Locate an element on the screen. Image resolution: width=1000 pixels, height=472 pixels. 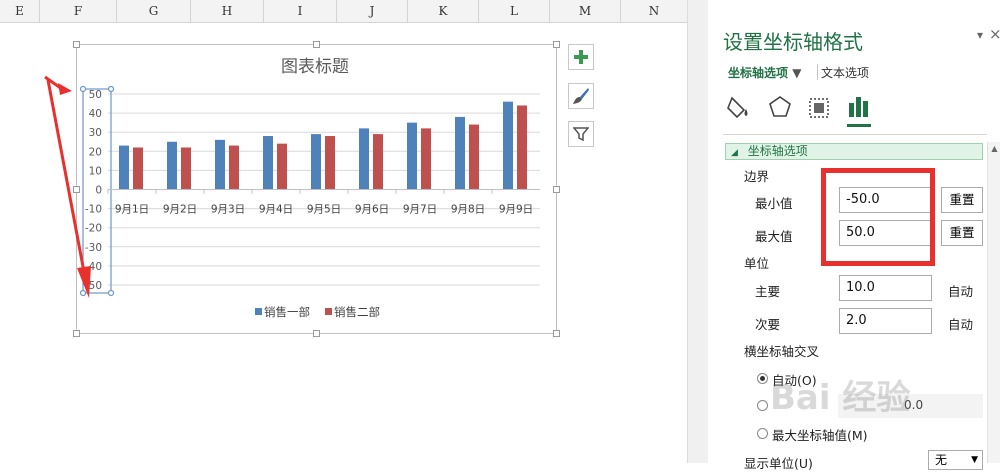
radio-auto is located at coordinates (762, 378).